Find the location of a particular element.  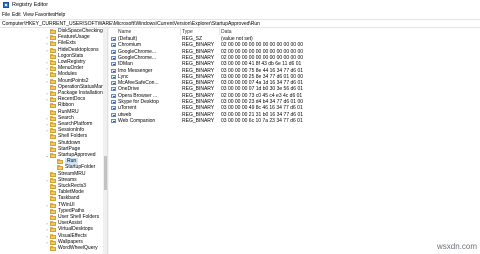

tree-item-label: WordWheelQuery is located at coordinates (78, 248).